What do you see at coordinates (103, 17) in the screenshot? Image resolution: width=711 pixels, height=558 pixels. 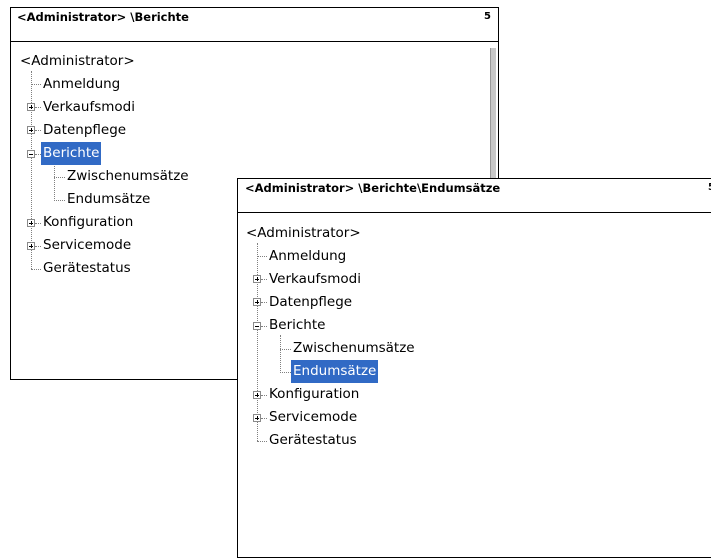 I see `window-title: <Administrator> \Berichte` at bounding box center [103, 17].